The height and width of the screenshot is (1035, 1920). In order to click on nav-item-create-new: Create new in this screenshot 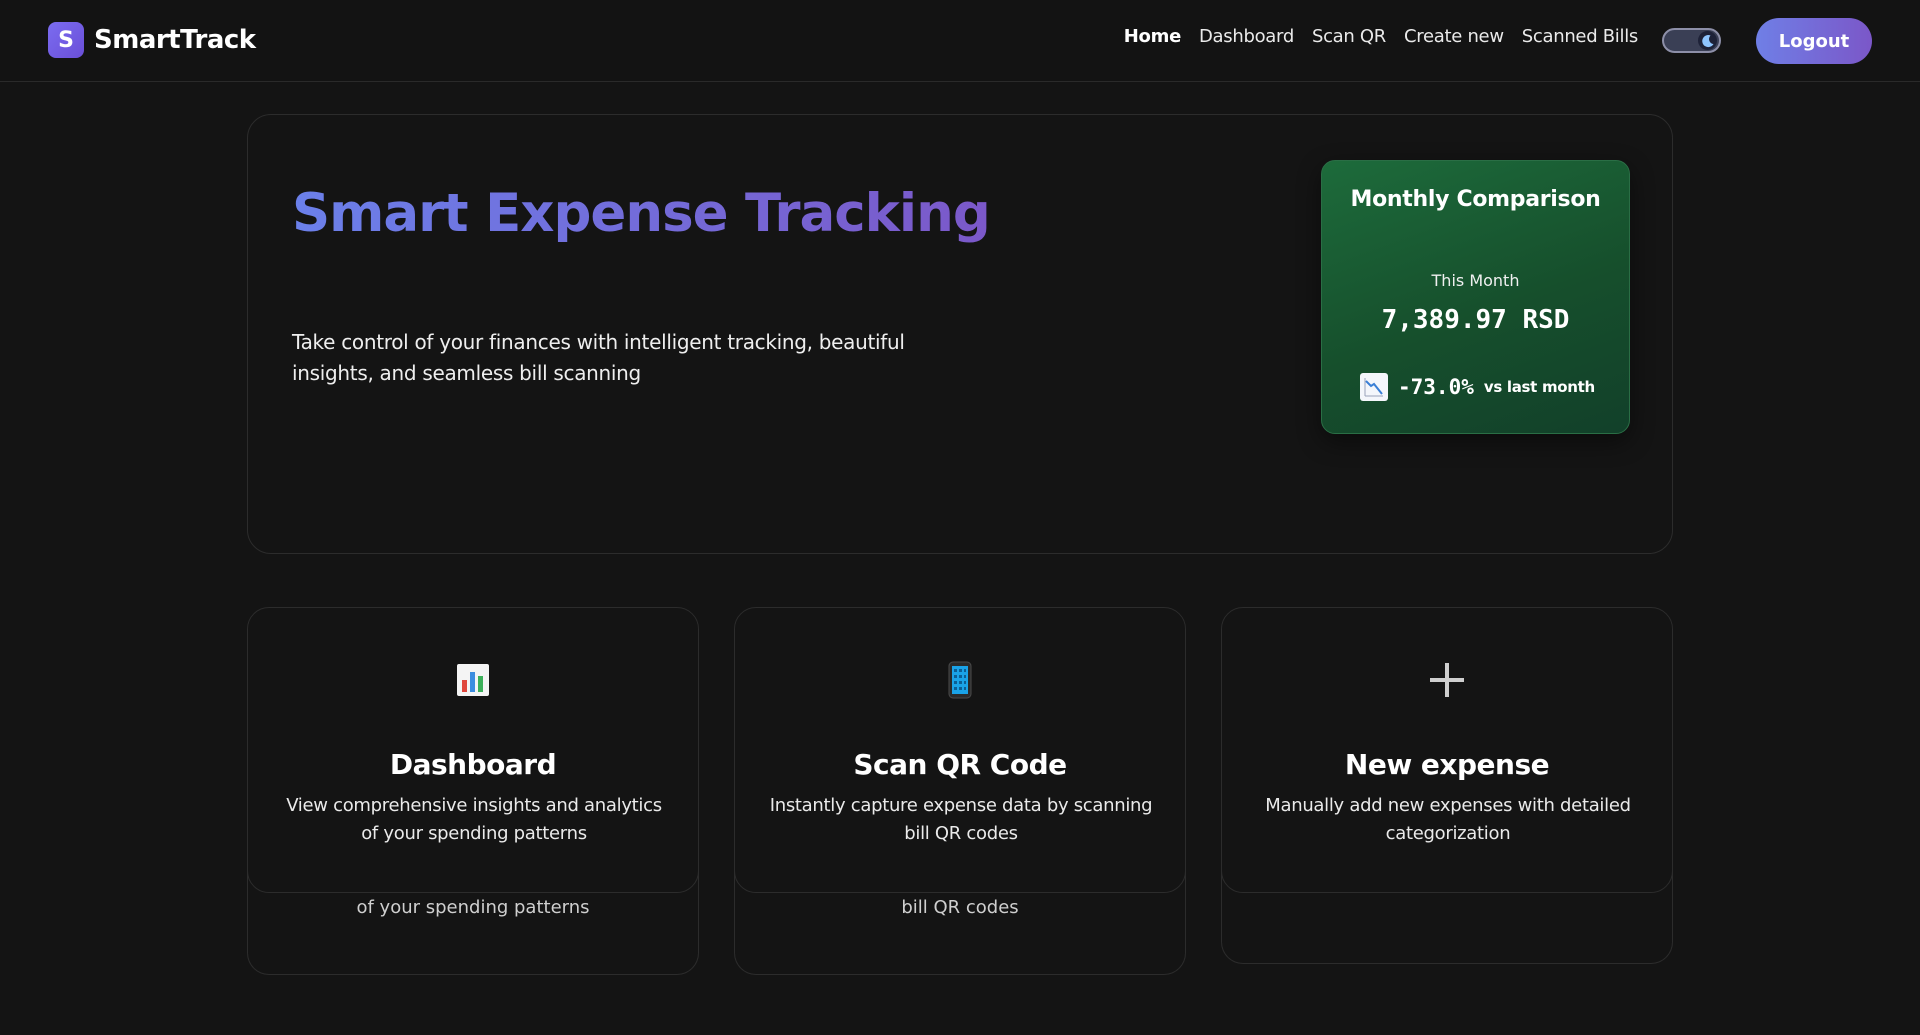, I will do `click(1454, 36)`.